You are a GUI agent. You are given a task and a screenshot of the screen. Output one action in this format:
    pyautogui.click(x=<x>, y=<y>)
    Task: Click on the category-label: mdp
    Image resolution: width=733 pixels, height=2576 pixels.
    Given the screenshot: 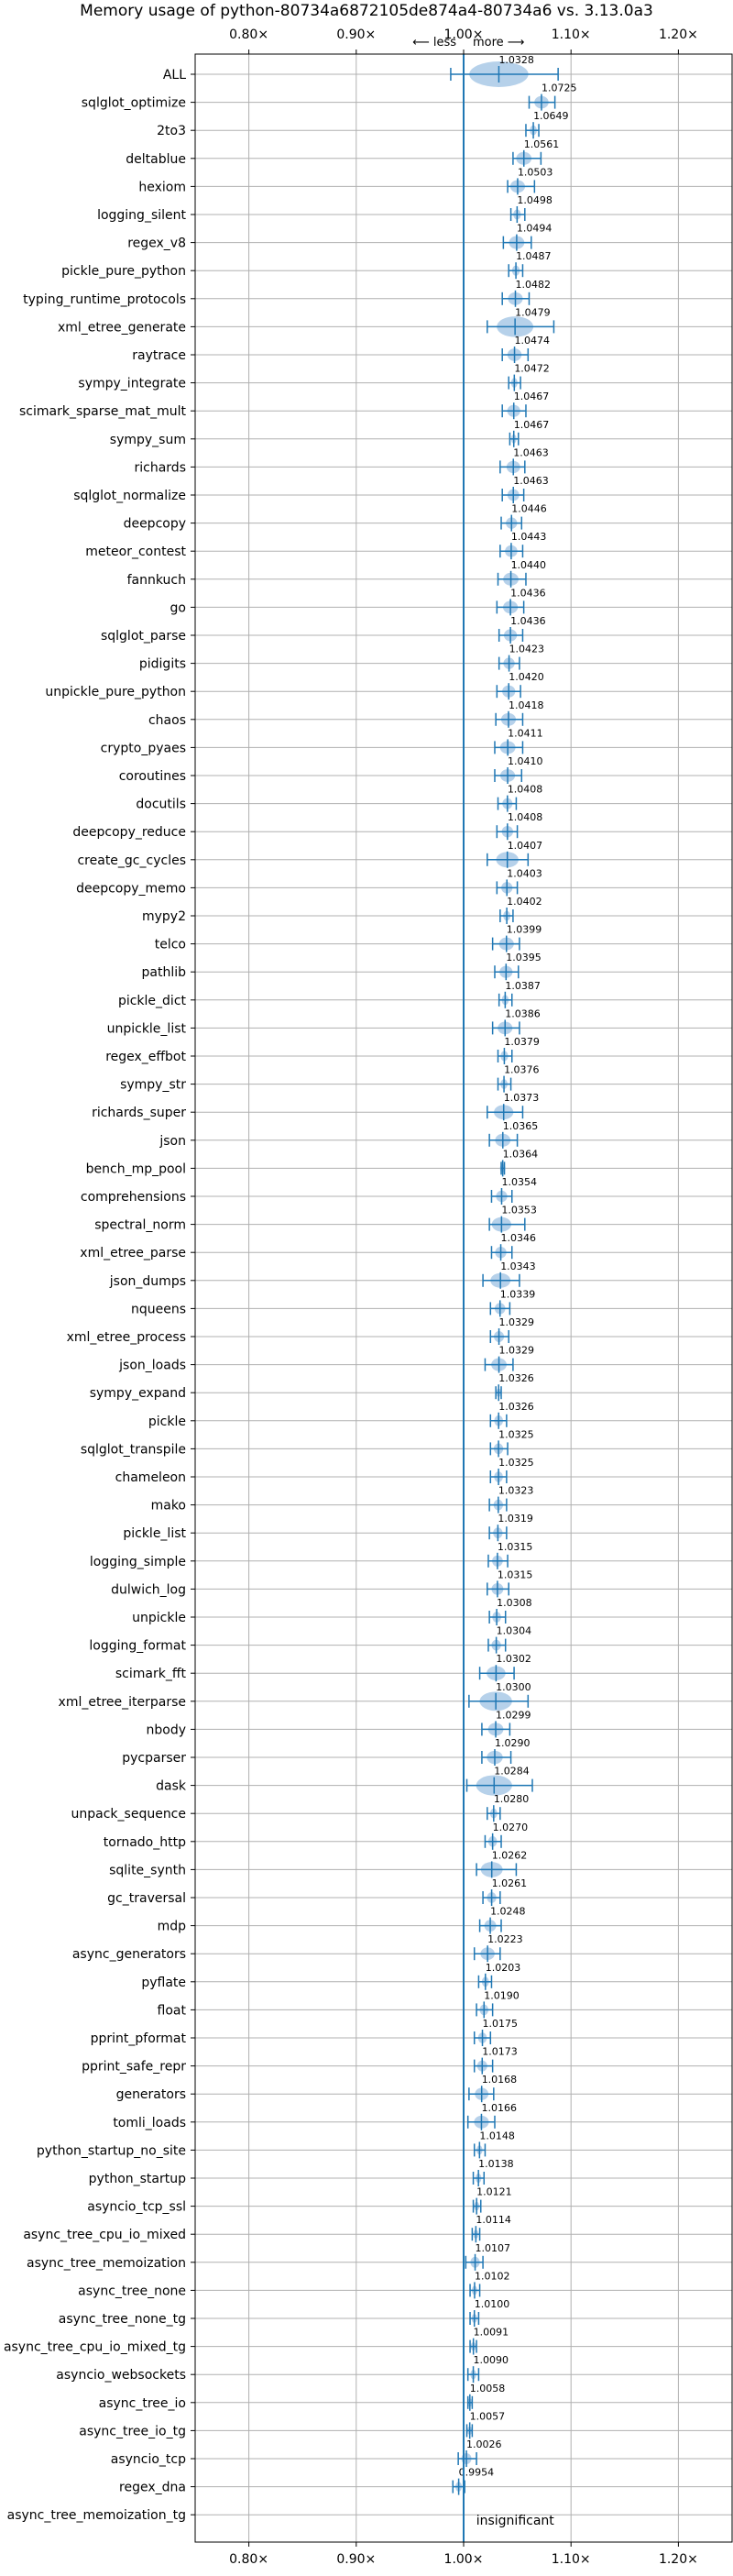 What is the action you would take?
    pyautogui.click(x=172, y=1927)
    